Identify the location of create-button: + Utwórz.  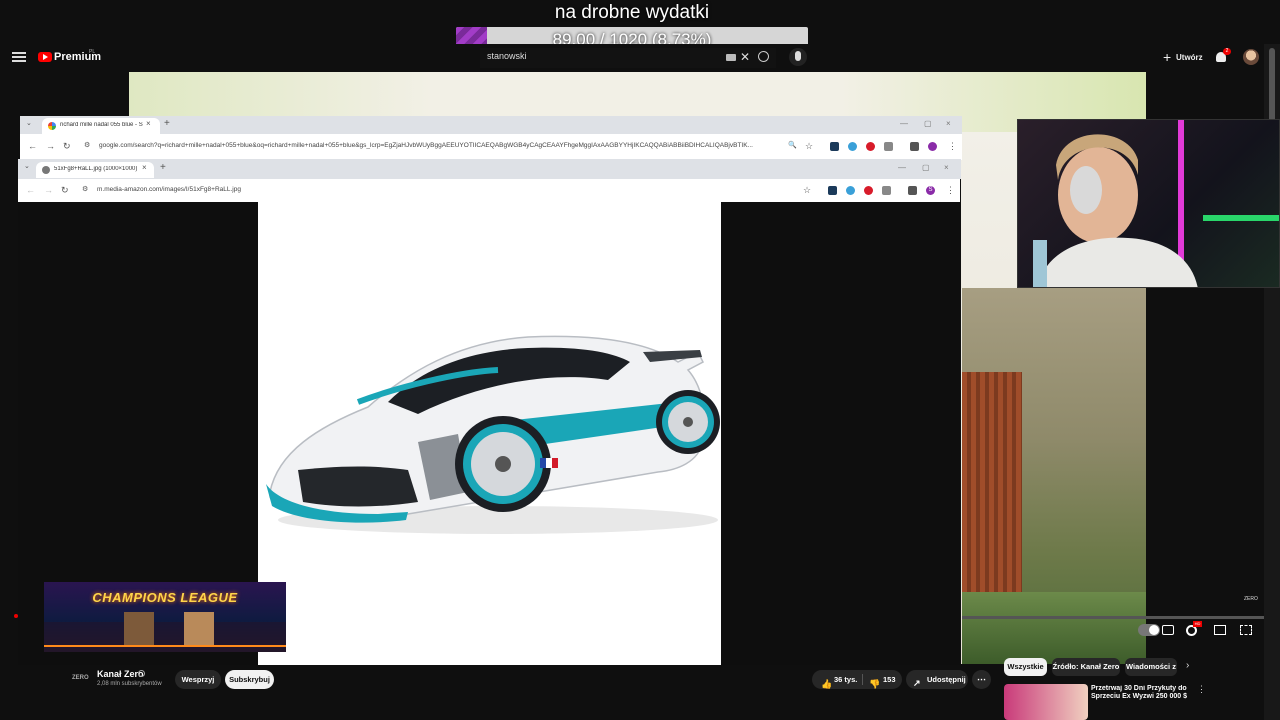
(1183, 58).